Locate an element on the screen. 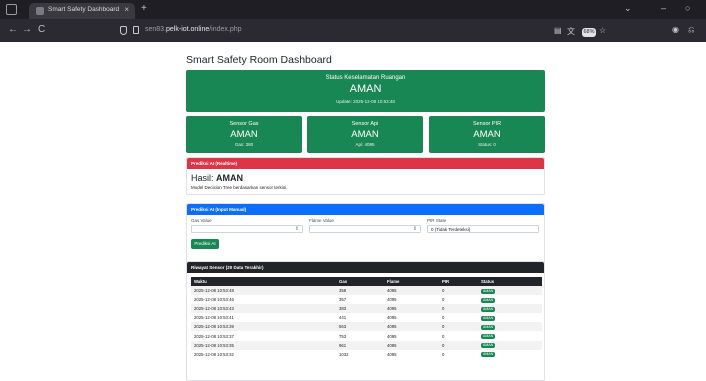  bookmark-star-icon: ☆ is located at coordinates (602, 30).